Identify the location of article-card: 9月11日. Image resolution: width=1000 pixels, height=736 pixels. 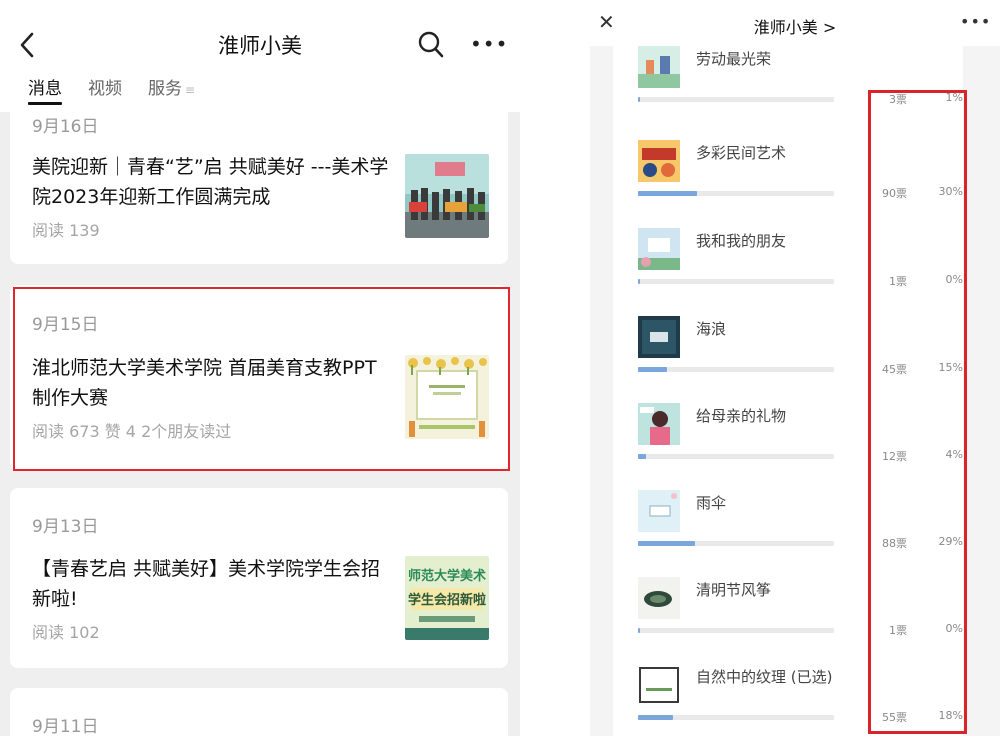
(259, 712).